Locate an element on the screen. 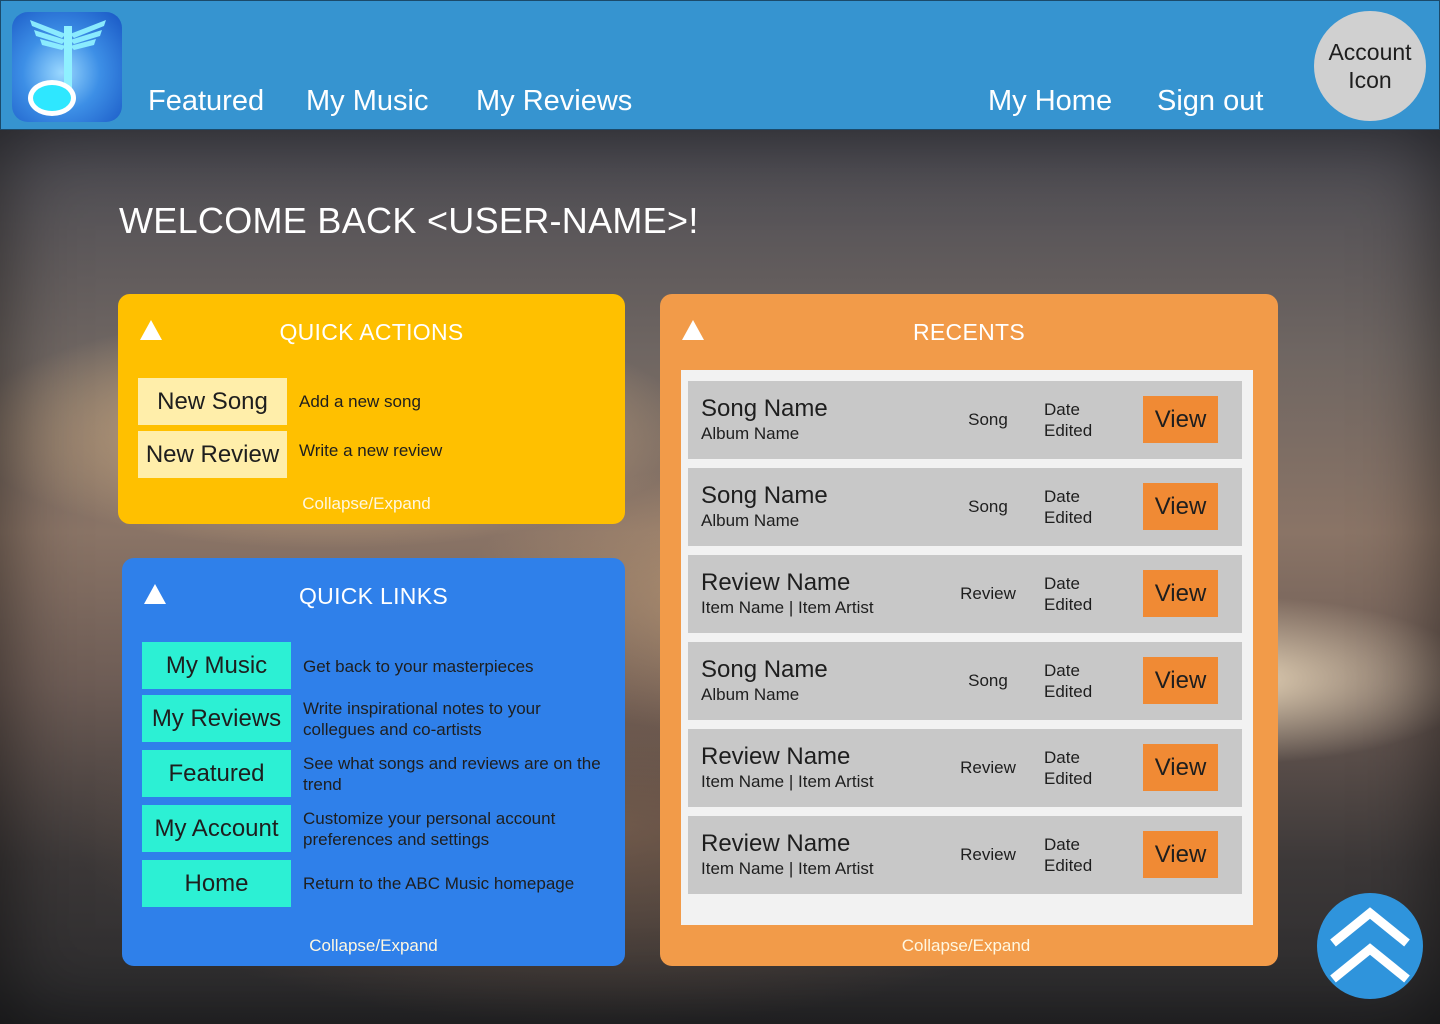  quick-actions-title: QUICK ACTIONS is located at coordinates (371, 332).